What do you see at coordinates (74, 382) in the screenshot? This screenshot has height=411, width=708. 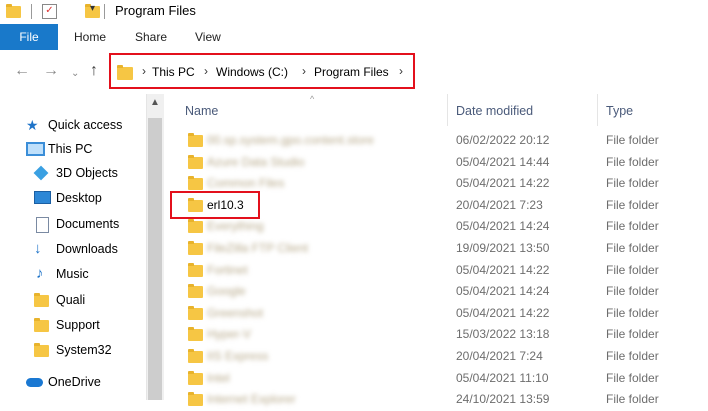 I see `sidebar-item-label: OneDrive` at bounding box center [74, 382].